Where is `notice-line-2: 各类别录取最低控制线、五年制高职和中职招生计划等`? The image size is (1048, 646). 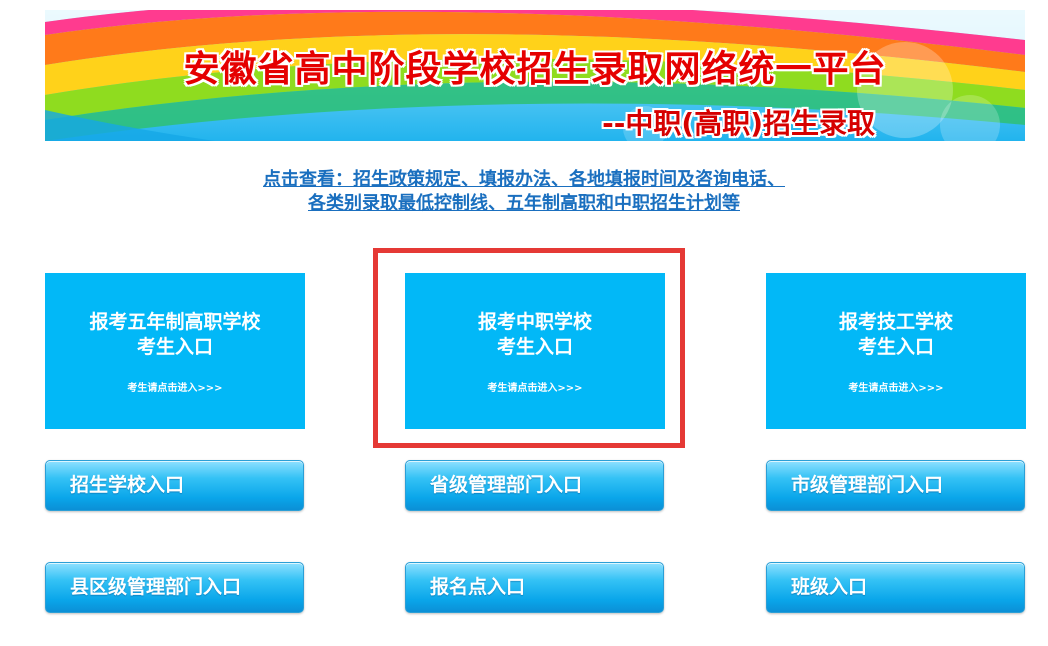 notice-line-2: 各类别录取最低控制线、五年制高职和中职招生计划等 is located at coordinates (524, 203).